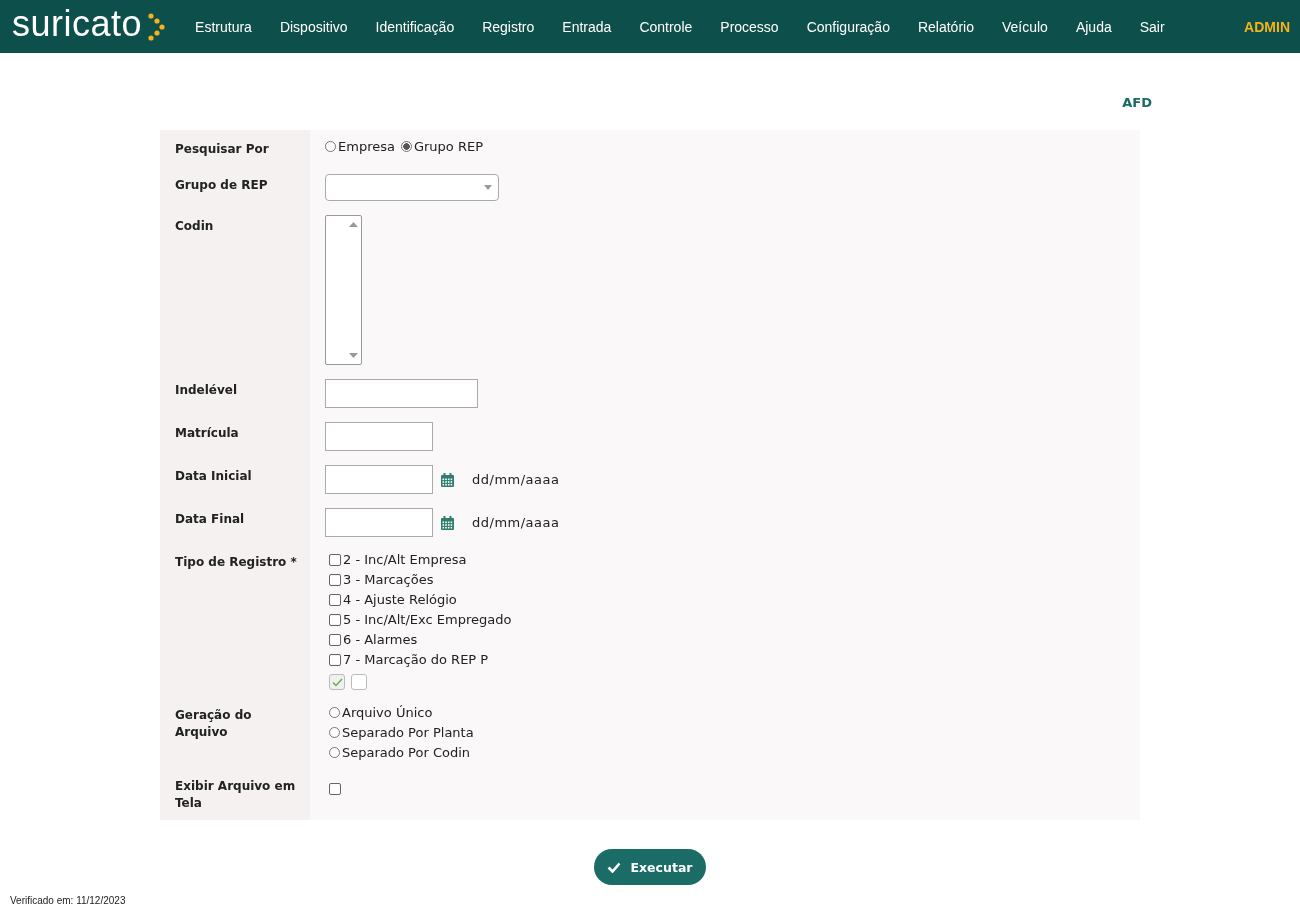 The image size is (1300, 915). What do you see at coordinates (508, 26) in the screenshot?
I see `menu-item: Registro` at bounding box center [508, 26].